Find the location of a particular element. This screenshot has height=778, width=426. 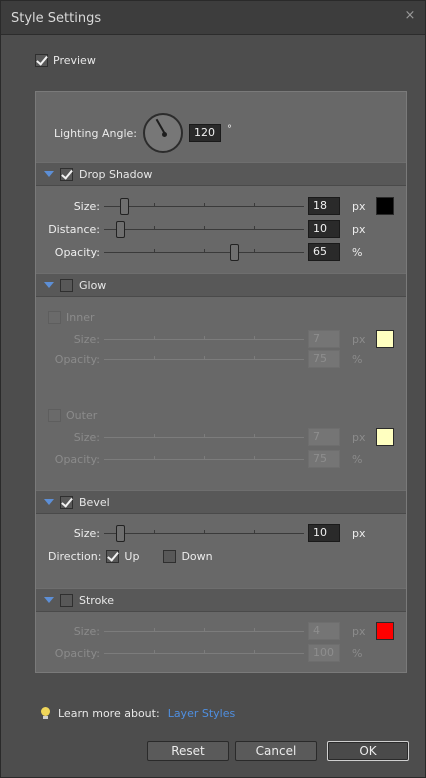

bevel-size-row: Size: 10 px is located at coordinates (221, 533).